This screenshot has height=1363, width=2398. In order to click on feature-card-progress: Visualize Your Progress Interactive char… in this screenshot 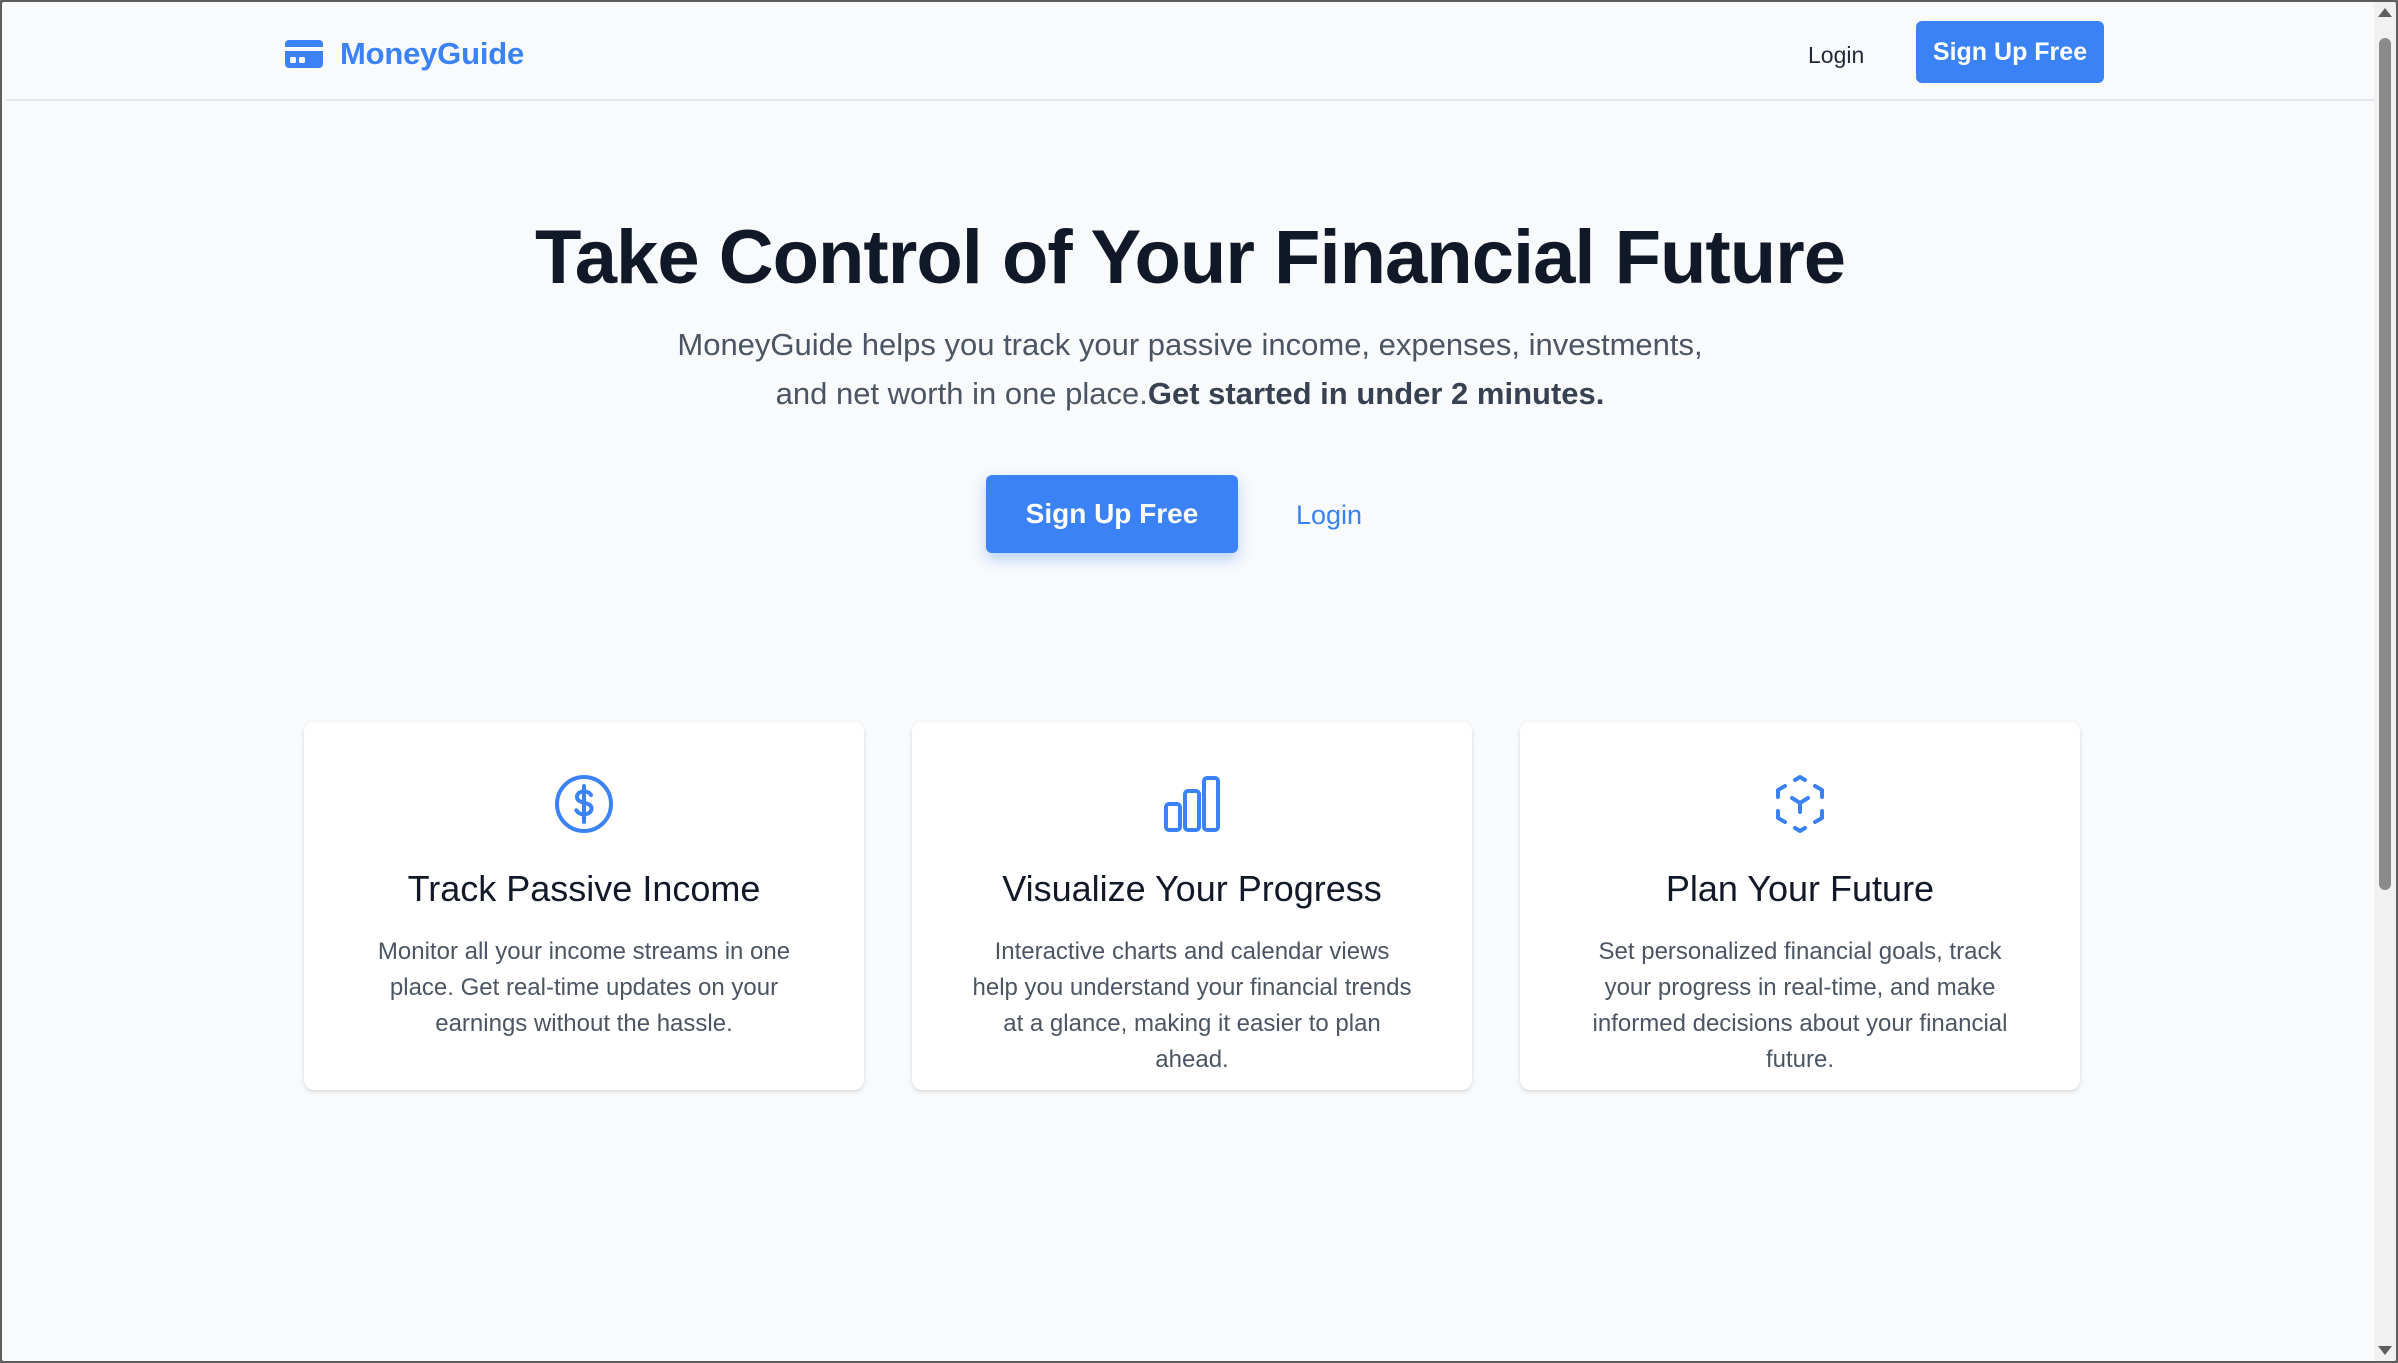, I will do `click(1192, 906)`.